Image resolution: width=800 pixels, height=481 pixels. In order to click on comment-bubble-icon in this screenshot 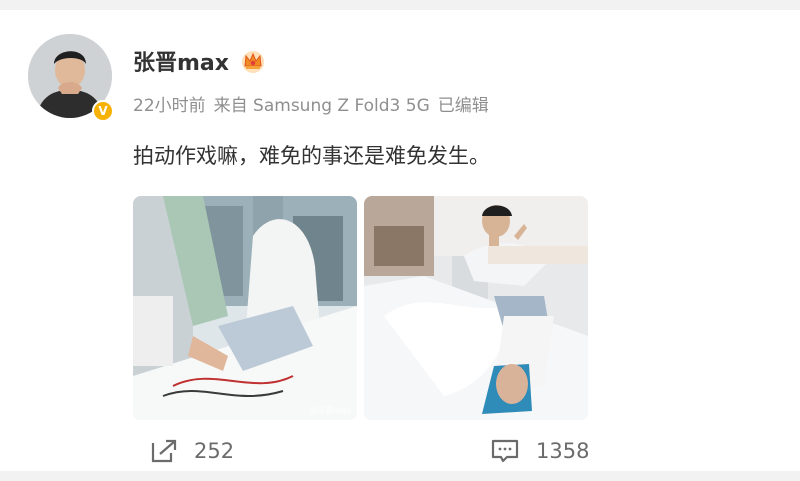, I will do `click(505, 451)`.